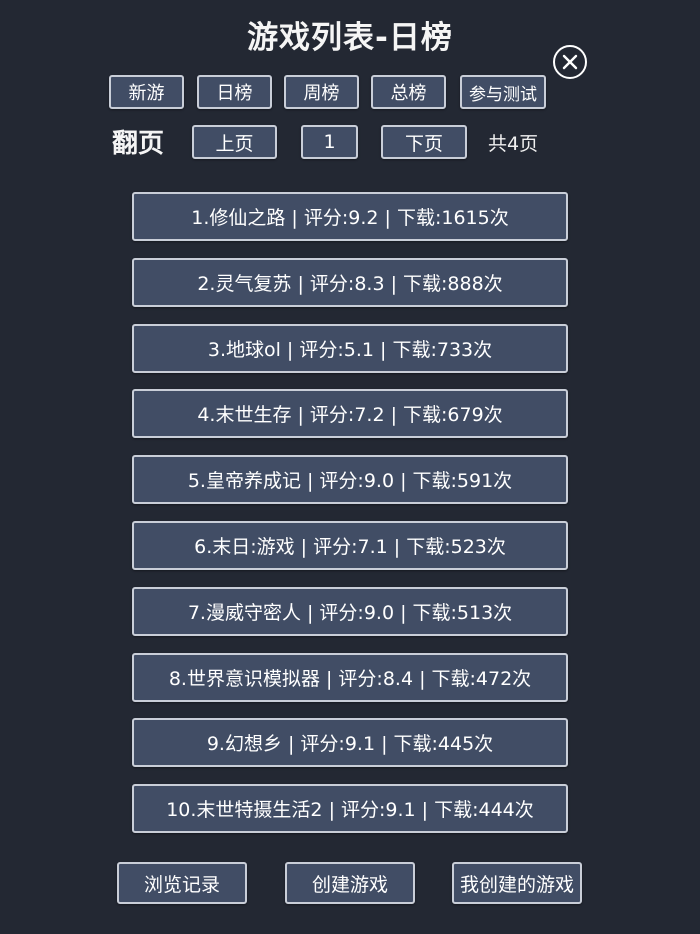  Describe the element at coordinates (350, 216) in the screenshot. I see `game-list-item: 1.修仙之路 | 评分:9.2 | 下载:1615次` at that location.